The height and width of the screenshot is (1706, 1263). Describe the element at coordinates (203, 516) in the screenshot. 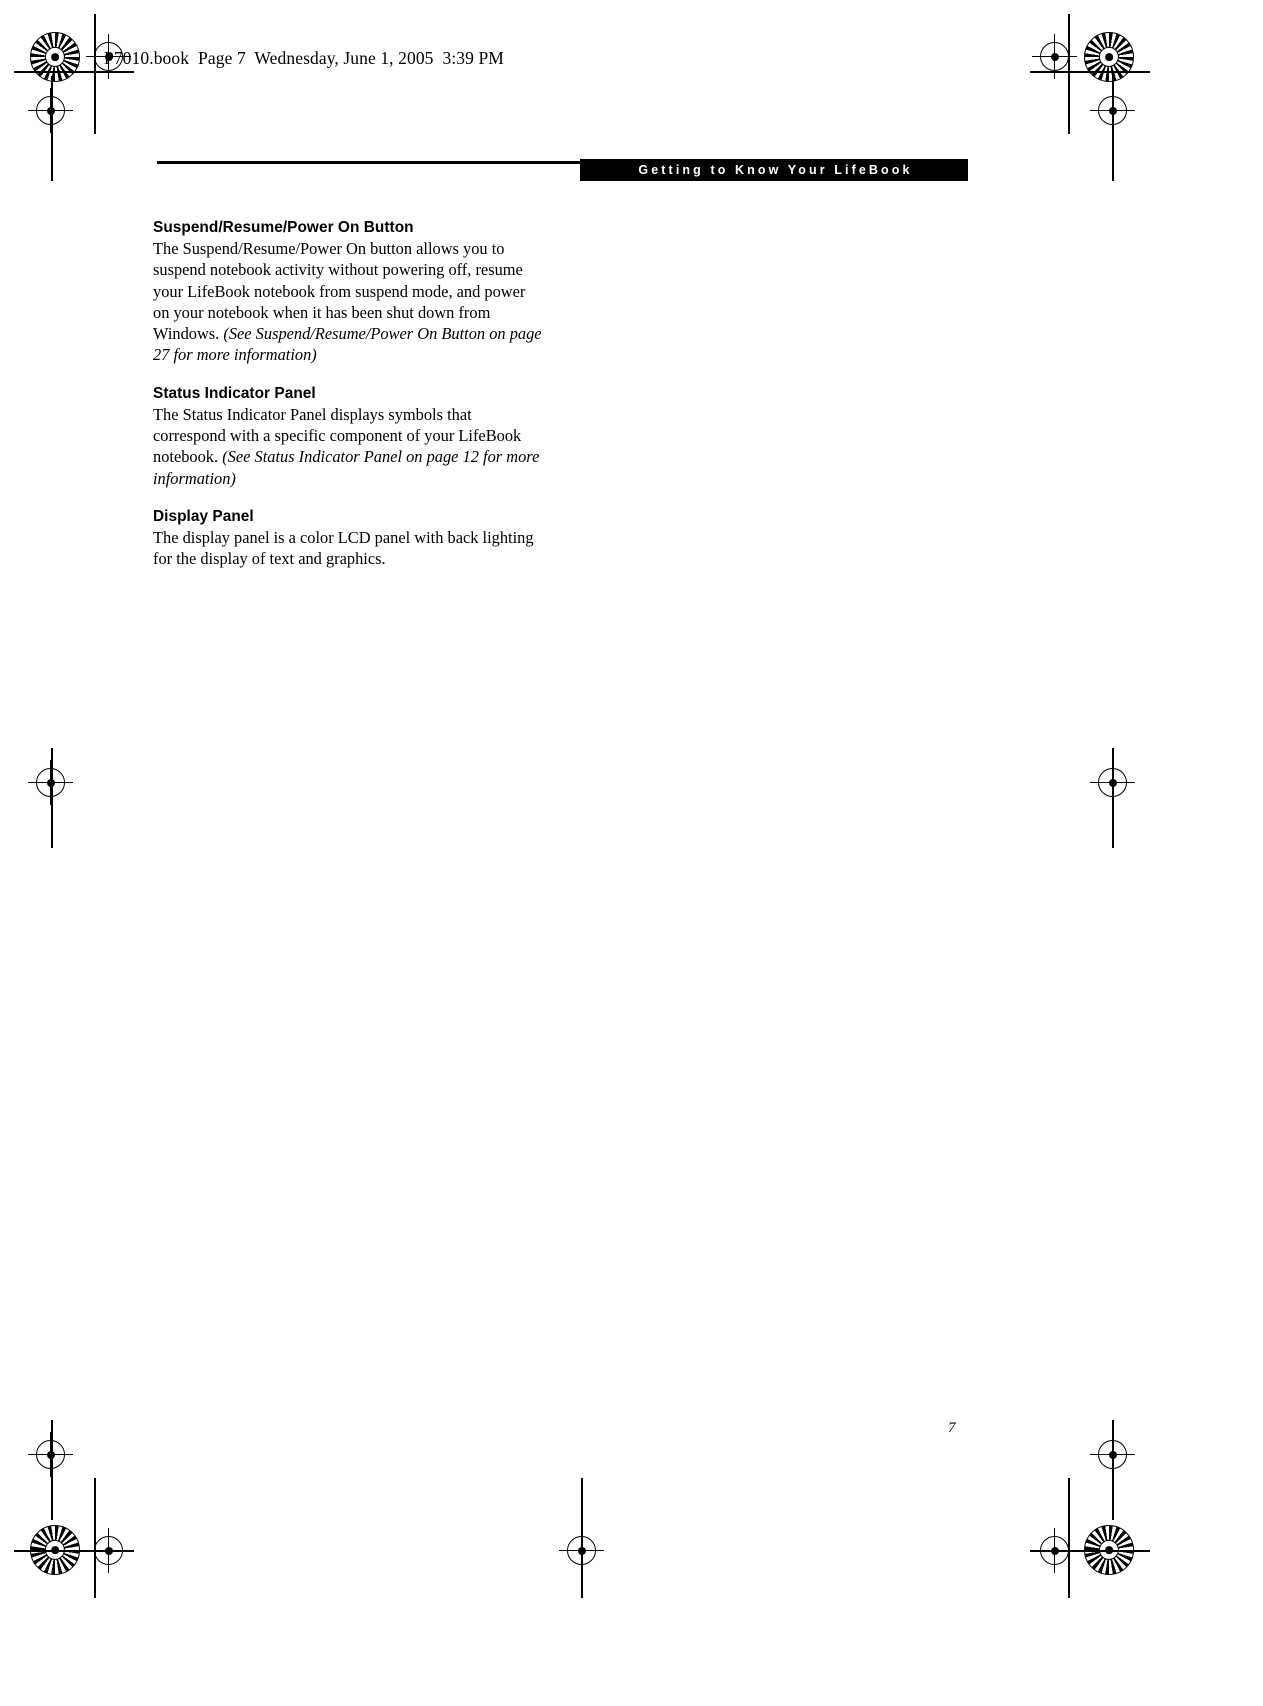

I see `section-heading-display-panel: Display Panel` at that location.